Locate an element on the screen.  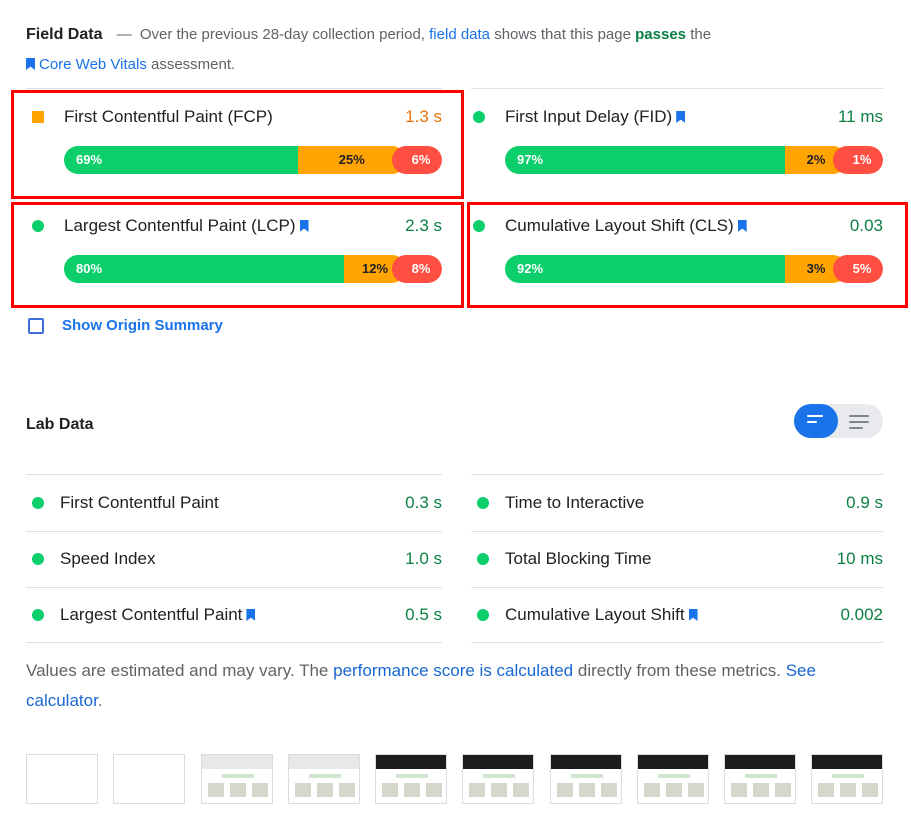
lab-metric-tbt: Total Blocking Time 10 ms is located at coordinates (677, 559).